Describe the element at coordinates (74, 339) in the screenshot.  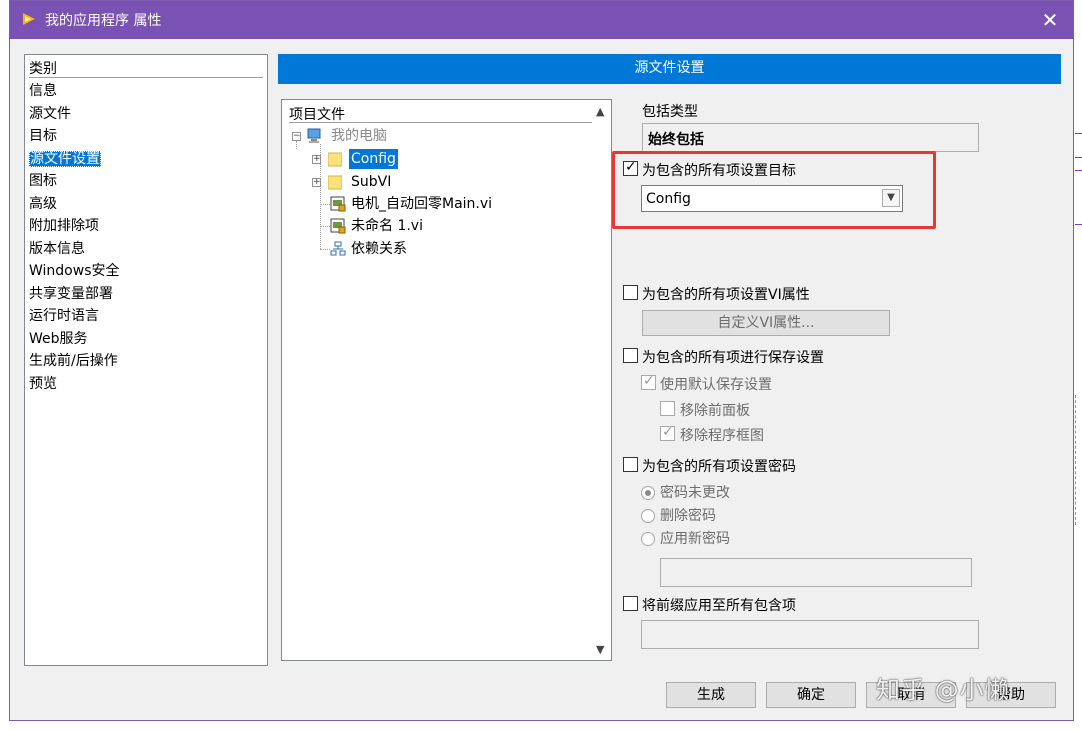
I see `category-item-web-services: Web服务` at that location.